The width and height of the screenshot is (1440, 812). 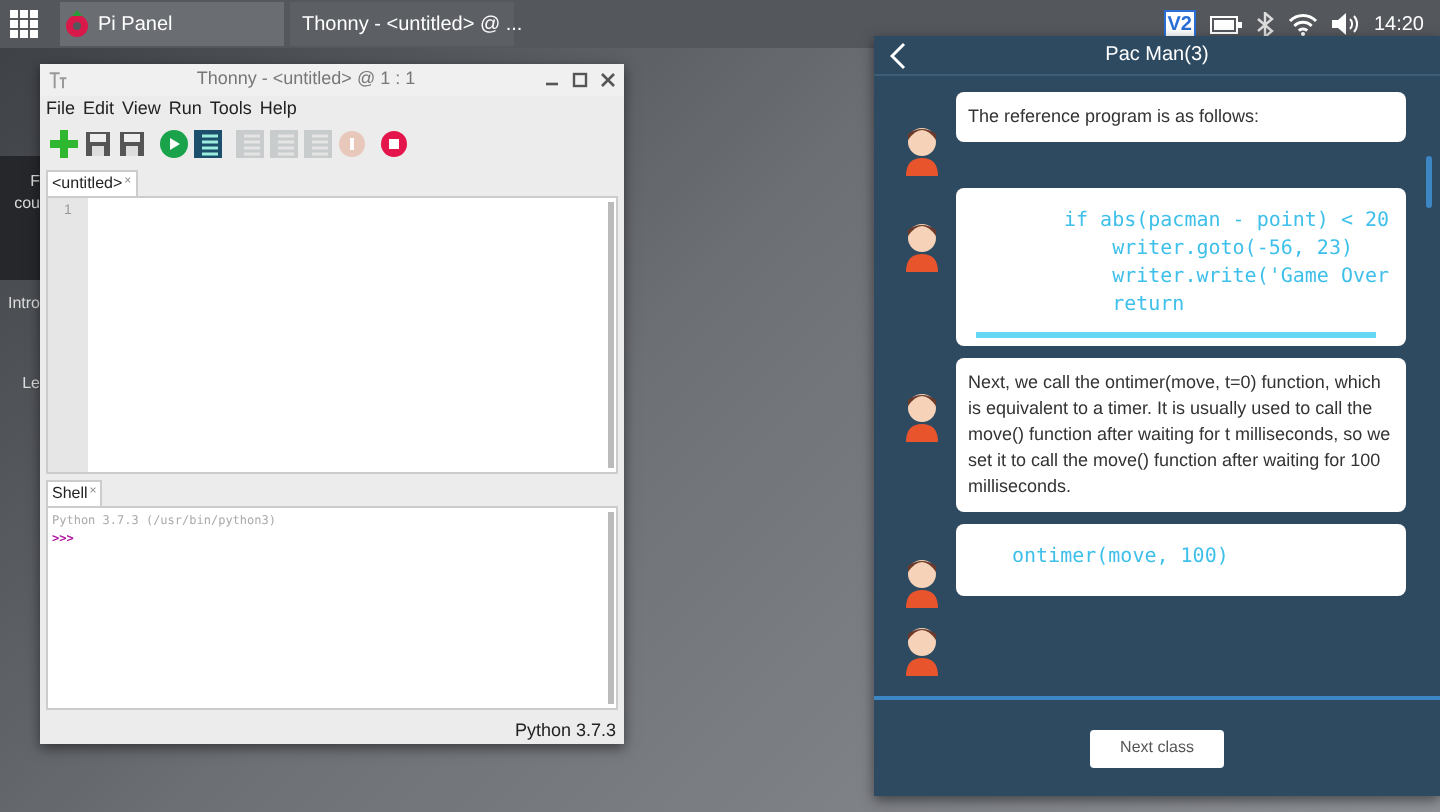 What do you see at coordinates (608, 79) in the screenshot?
I see `close-icon` at bounding box center [608, 79].